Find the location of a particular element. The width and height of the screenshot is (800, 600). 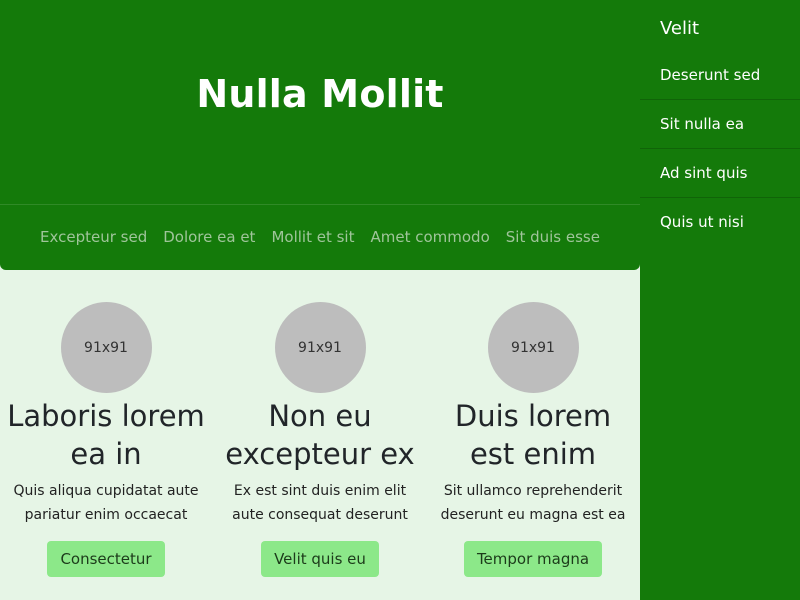

nav-link-amet-commodo: Amet commodo is located at coordinates (429, 237).